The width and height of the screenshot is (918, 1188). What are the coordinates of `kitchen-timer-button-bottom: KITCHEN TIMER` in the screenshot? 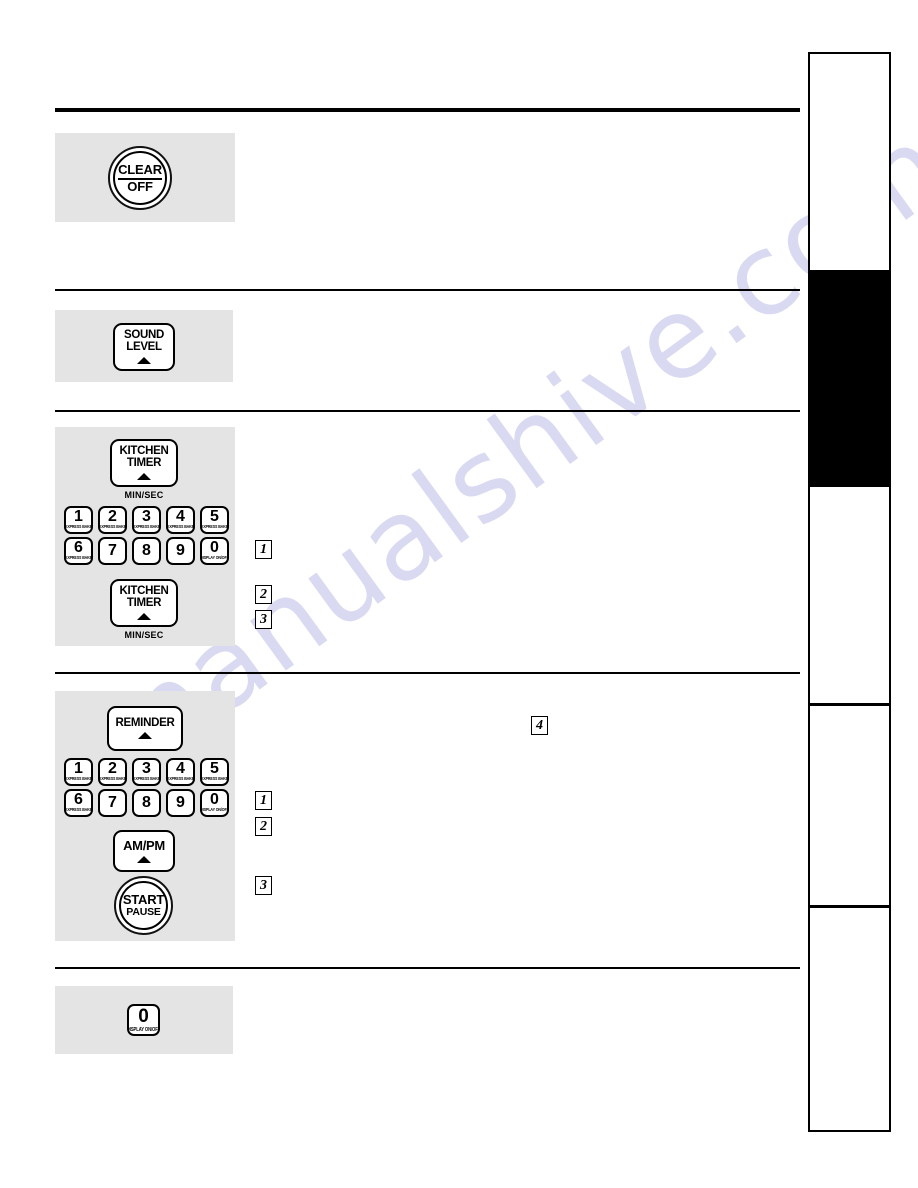 It's located at (144, 603).